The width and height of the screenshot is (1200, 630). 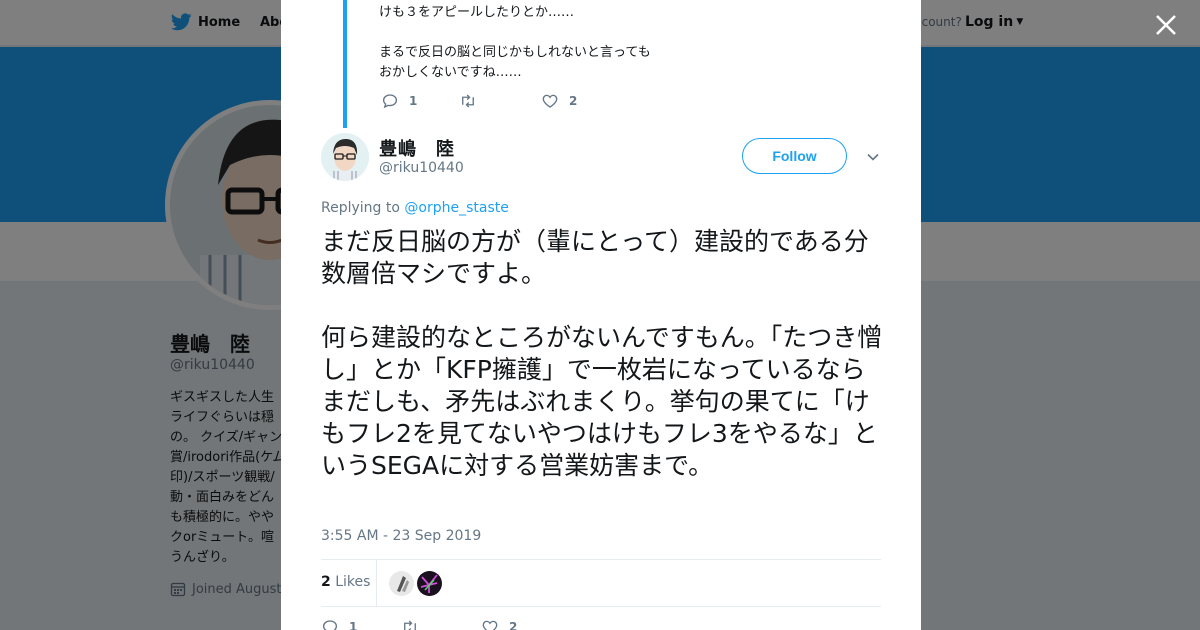 I want to click on likes-stat: 2 Likes, so click(x=345, y=582).